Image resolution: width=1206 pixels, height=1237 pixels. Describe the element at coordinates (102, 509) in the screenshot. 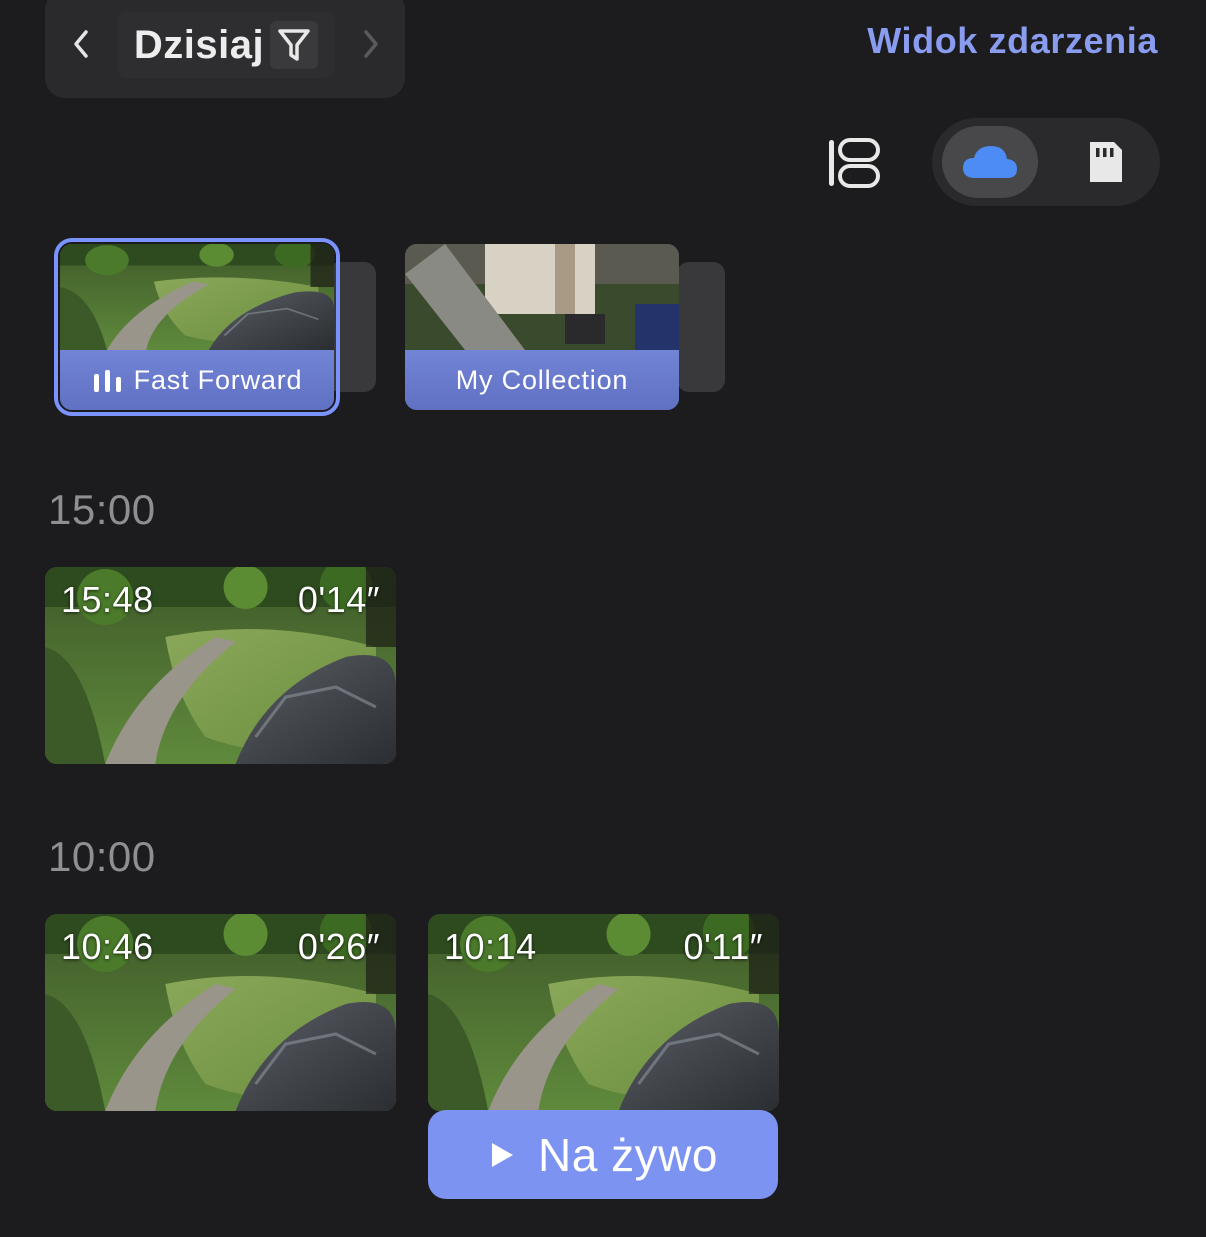

I see `hour-heading: 15:00` at that location.